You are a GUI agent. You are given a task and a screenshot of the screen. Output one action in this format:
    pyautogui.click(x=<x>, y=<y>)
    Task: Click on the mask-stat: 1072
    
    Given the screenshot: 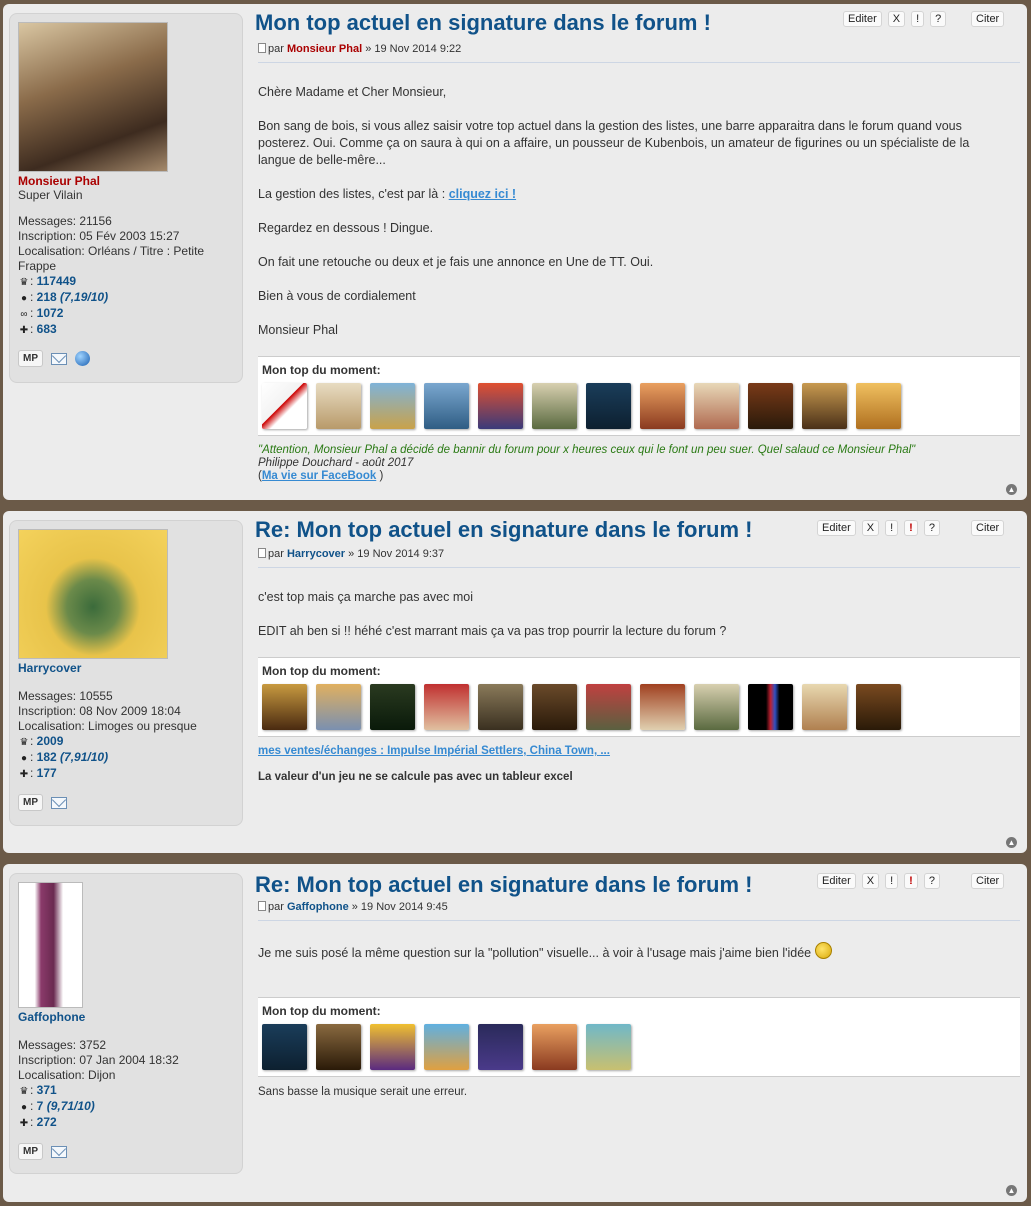 What is the action you would take?
    pyautogui.click(x=50, y=313)
    